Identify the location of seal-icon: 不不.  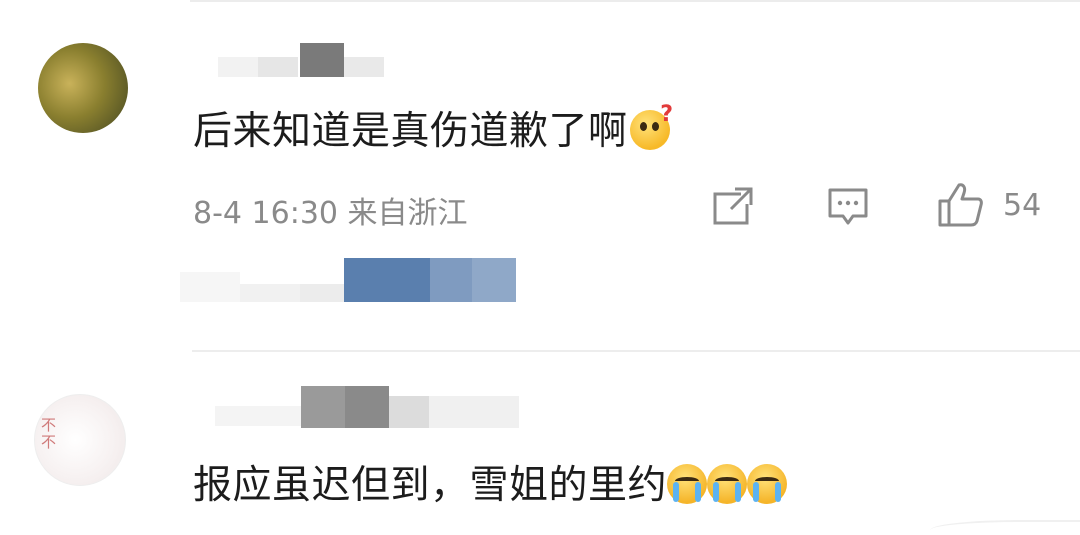
(49, 433).